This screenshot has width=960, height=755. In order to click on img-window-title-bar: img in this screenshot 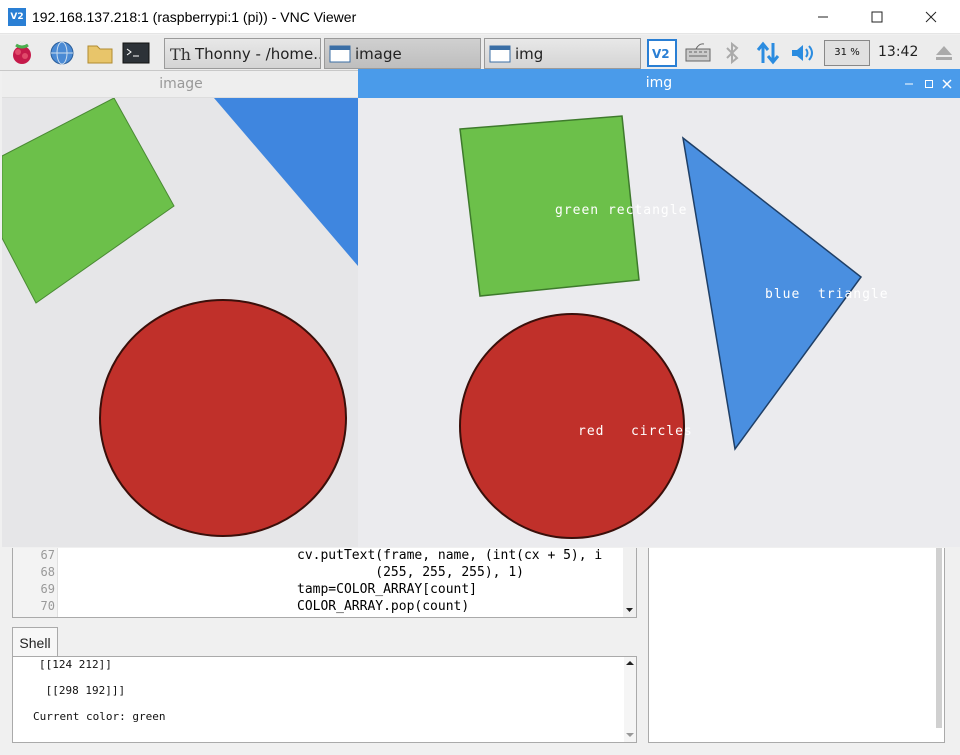, I will do `click(659, 83)`.